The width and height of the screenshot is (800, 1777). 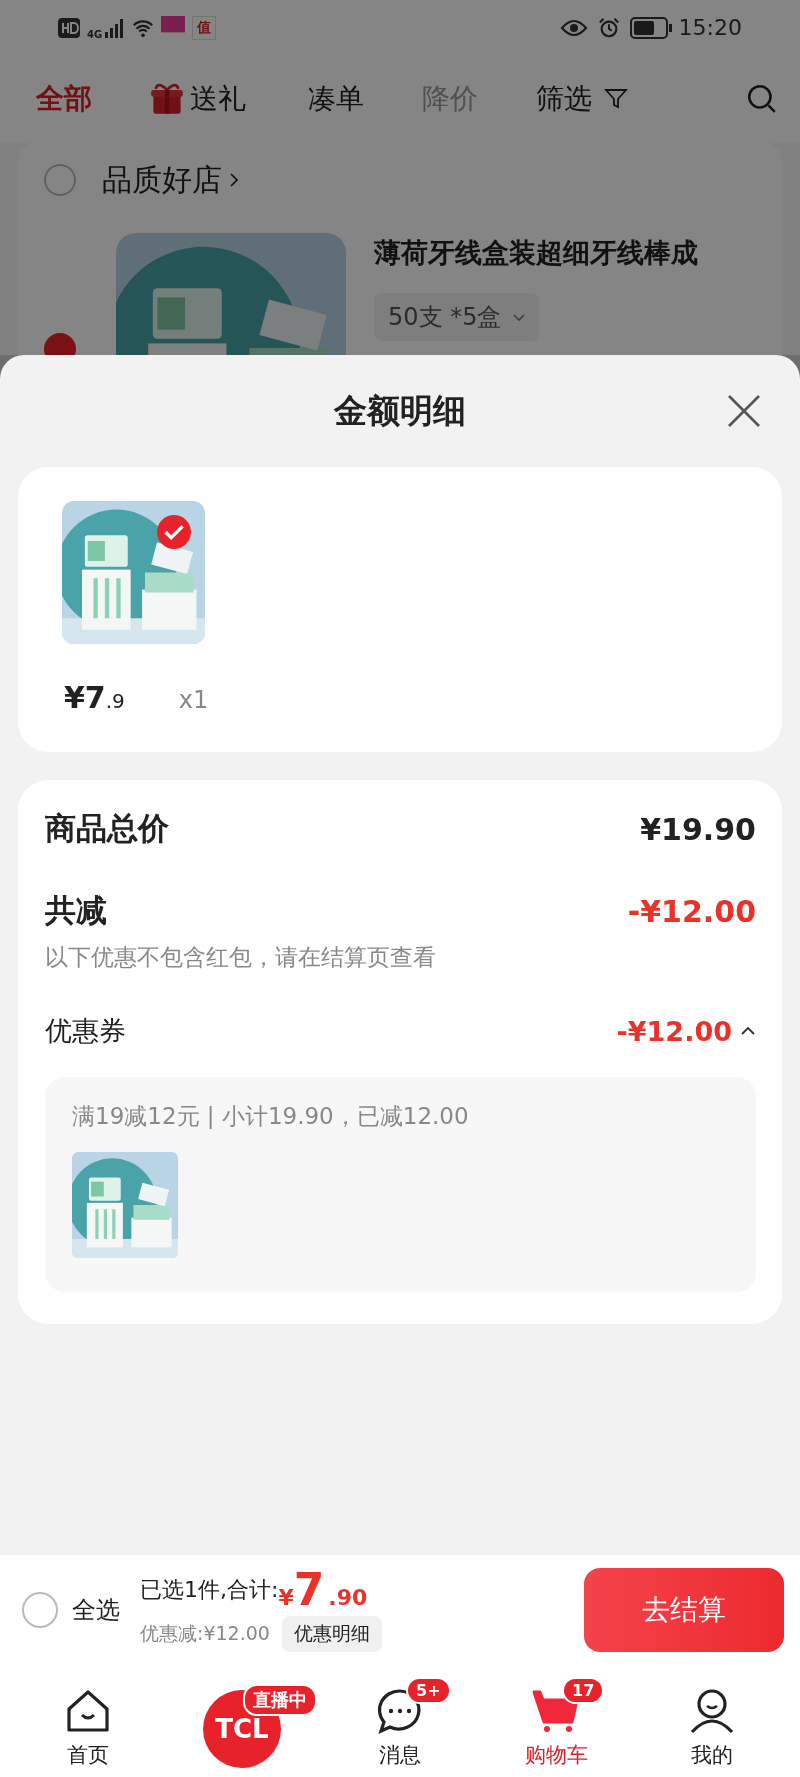 I want to click on search-icon, so click(x=762, y=99).